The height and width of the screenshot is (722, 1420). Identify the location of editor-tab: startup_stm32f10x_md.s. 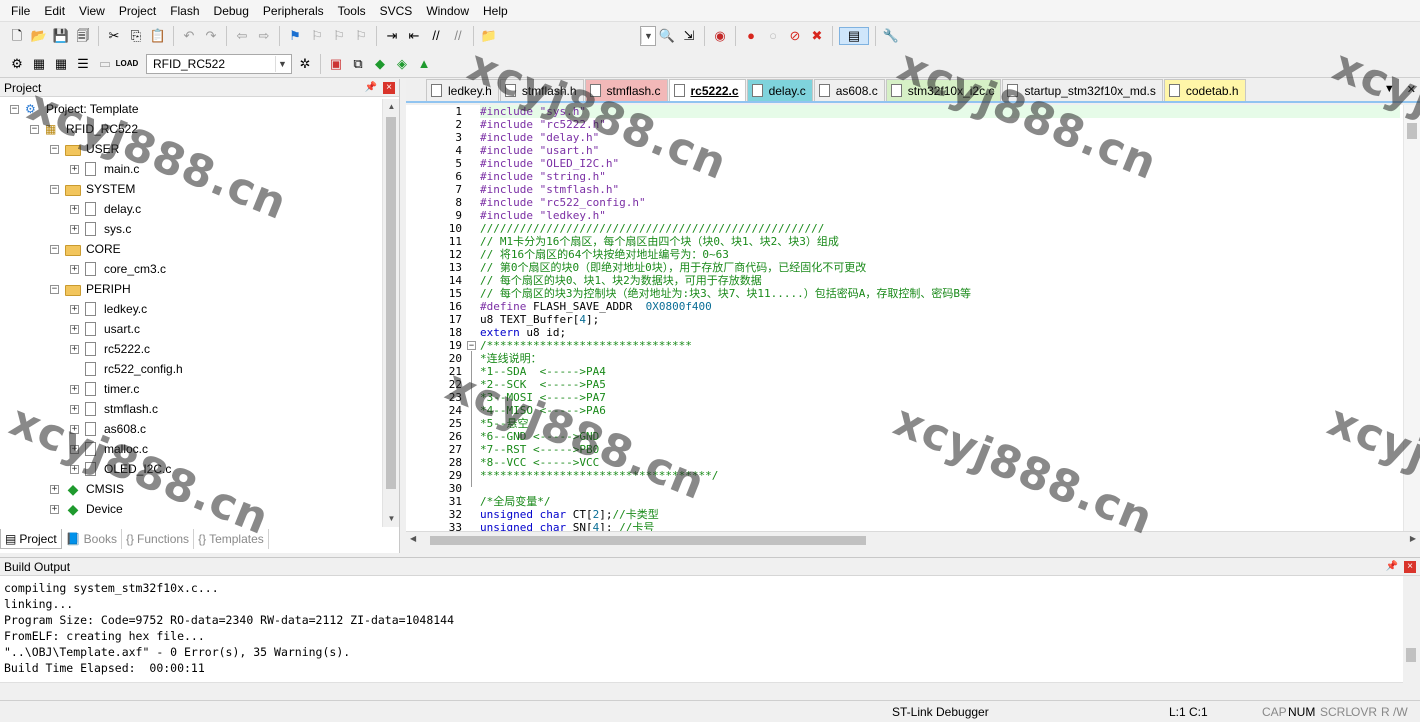
(1082, 90).